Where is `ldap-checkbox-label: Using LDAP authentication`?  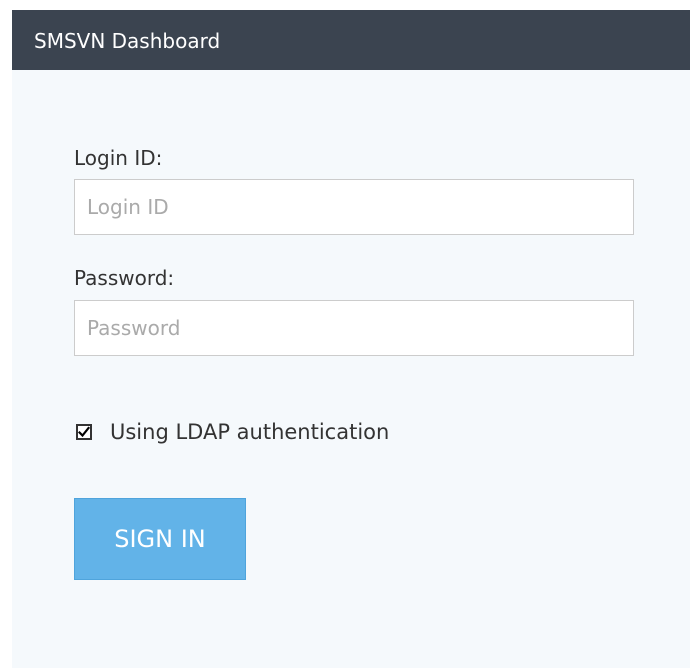
ldap-checkbox-label: Using LDAP authentication is located at coordinates (250, 432).